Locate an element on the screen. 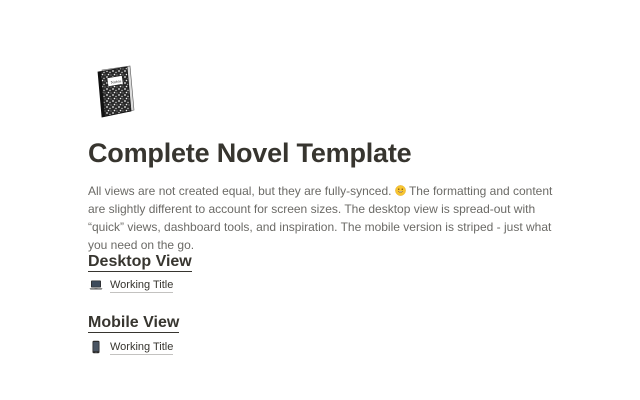 This screenshot has height=400, width=640. page-link-mobile-working-title: Working Title is located at coordinates (131, 347).